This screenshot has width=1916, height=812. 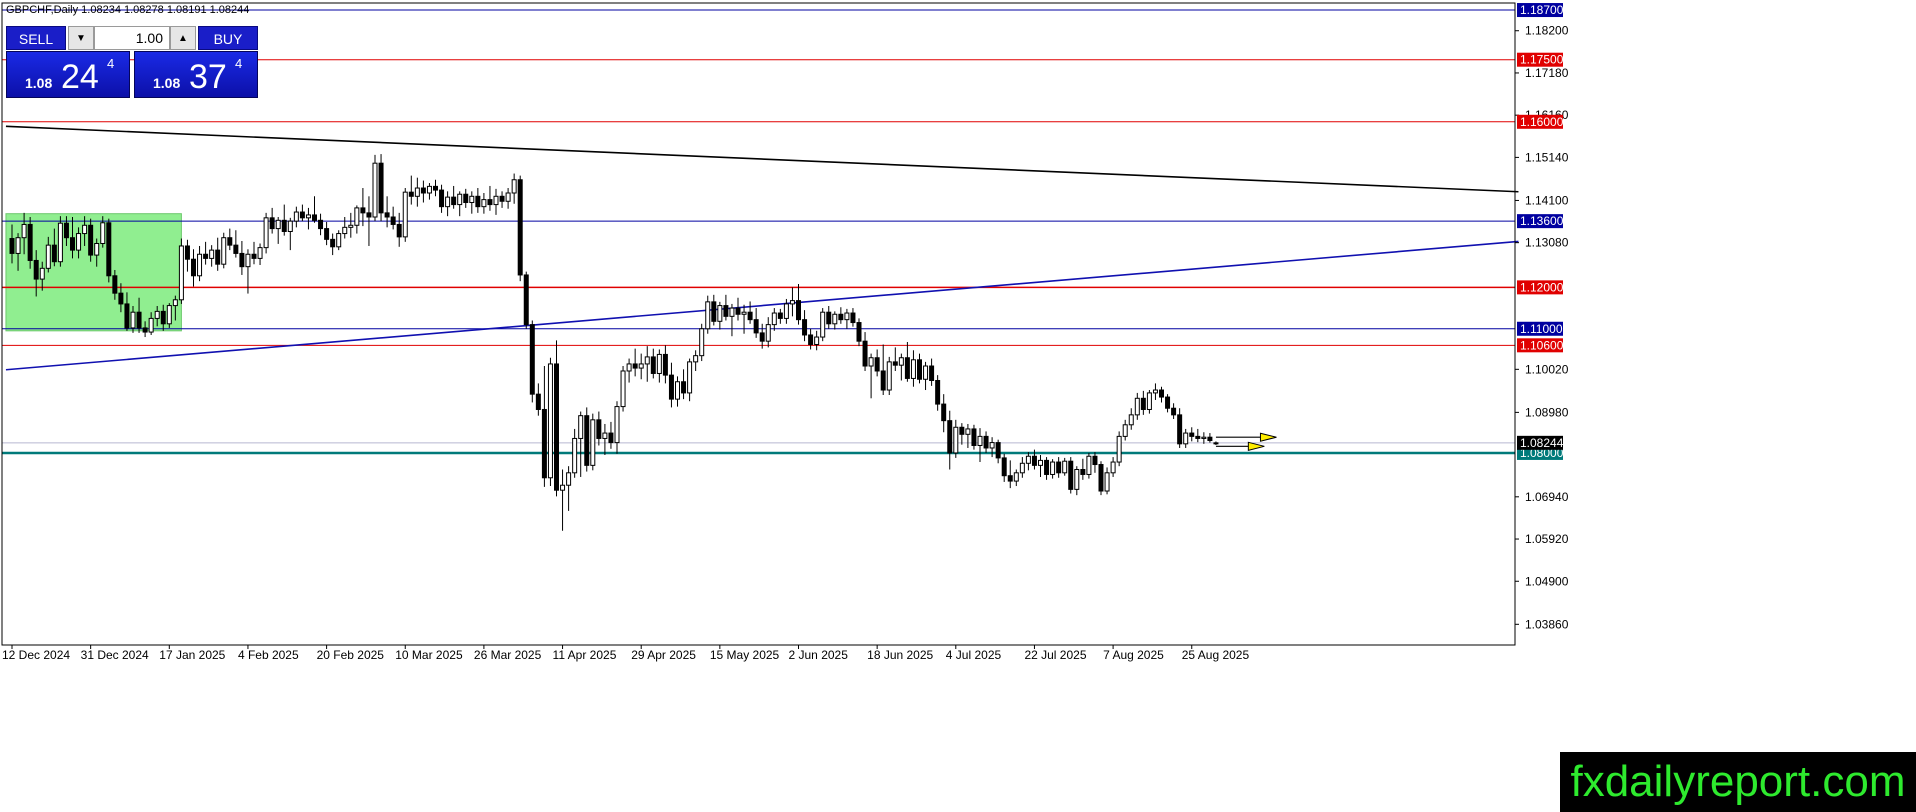 What do you see at coordinates (1541, 329) in the screenshot?
I see `level-price-label: 1.11000` at bounding box center [1541, 329].